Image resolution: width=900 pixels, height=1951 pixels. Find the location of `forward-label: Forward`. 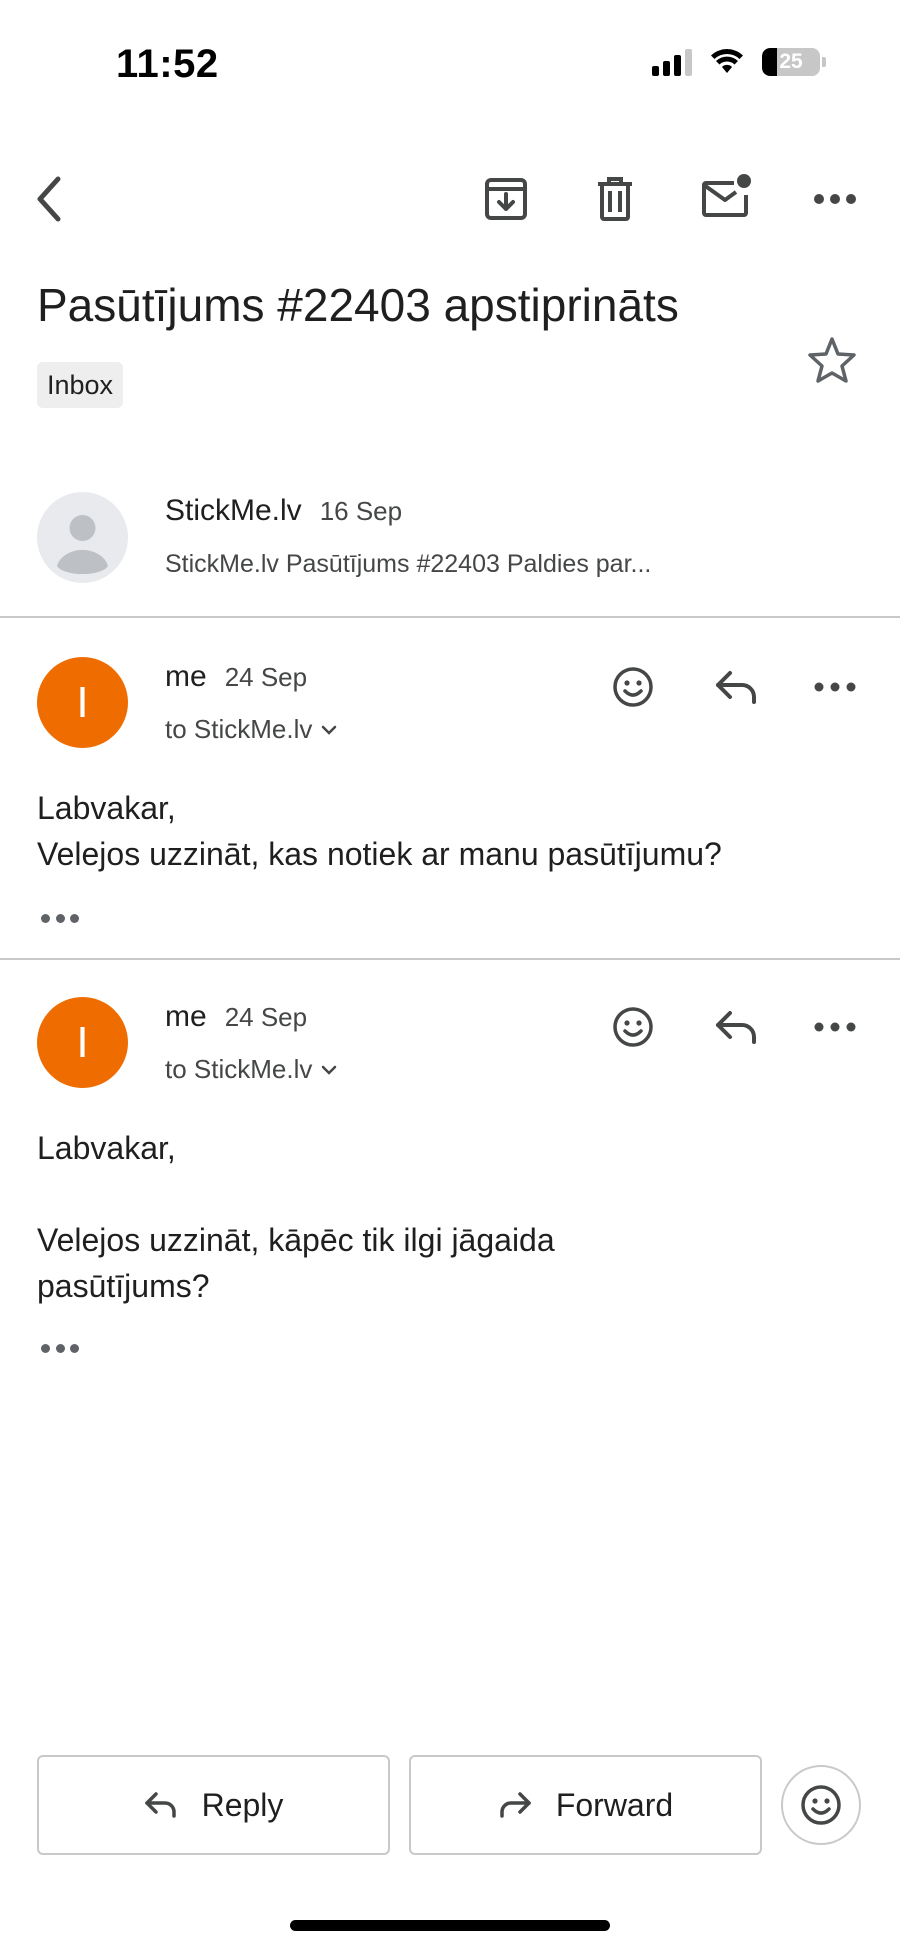

forward-label: Forward is located at coordinates (614, 1804).